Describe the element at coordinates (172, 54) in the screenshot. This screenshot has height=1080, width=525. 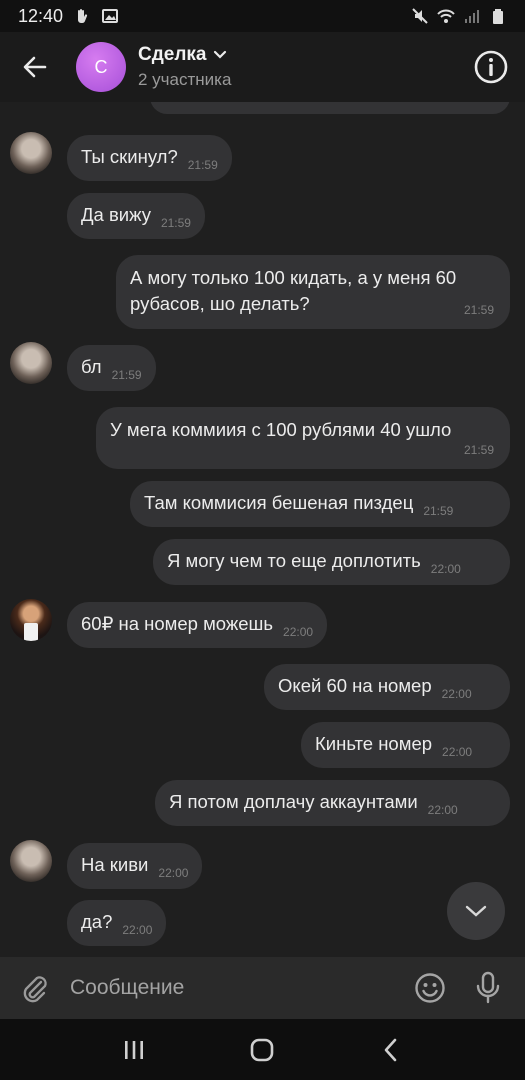
I see `chat-title: Сделка` at that location.